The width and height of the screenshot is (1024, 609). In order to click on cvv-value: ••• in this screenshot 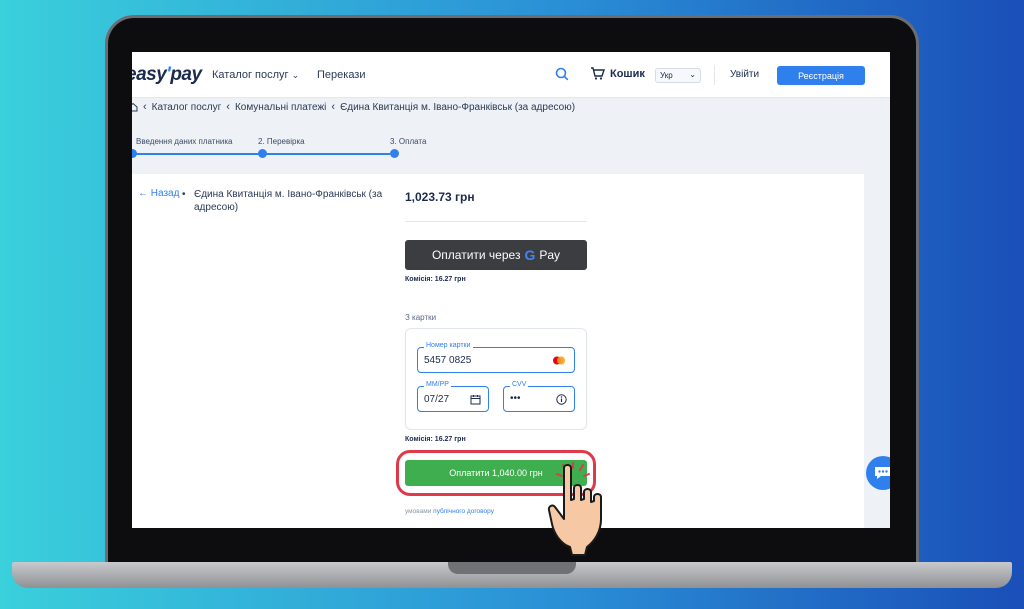, I will do `click(515, 398)`.